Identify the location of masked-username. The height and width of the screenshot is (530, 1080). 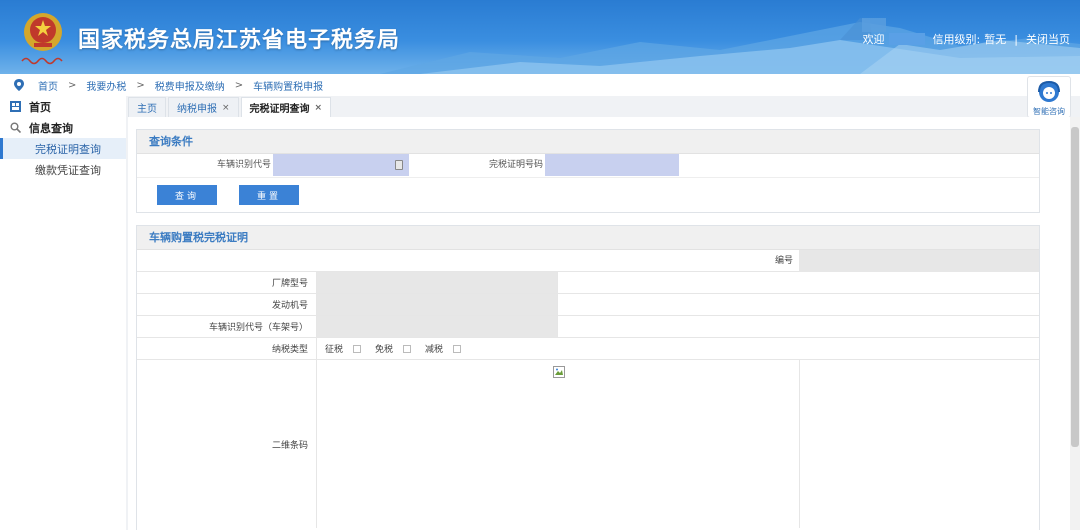
(906, 39).